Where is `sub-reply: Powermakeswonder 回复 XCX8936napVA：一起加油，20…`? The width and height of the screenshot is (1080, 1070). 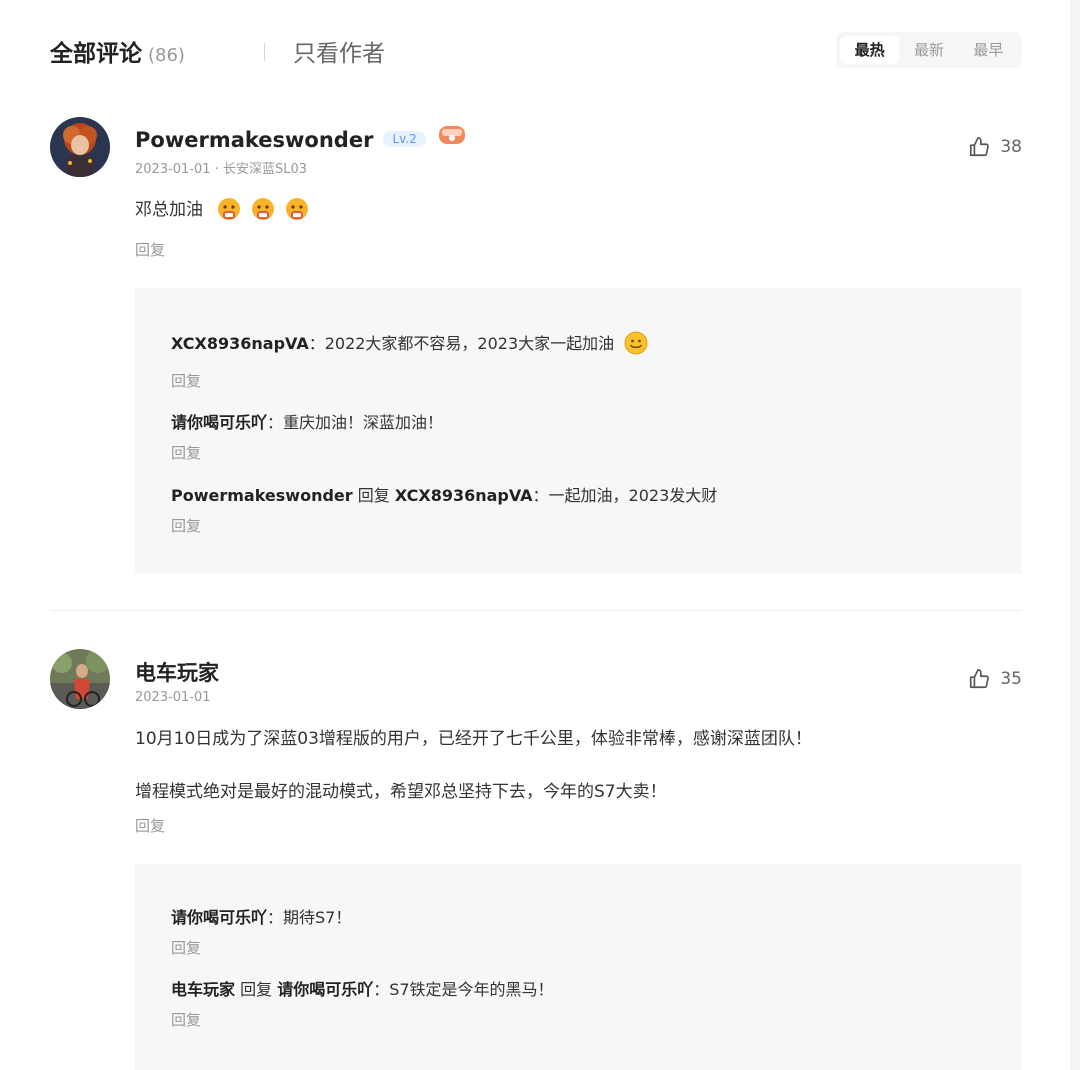 sub-reply: Powermakeswonder 回复 XCX8936napVA：一起加油，20… is located at coordinates (444, 494).